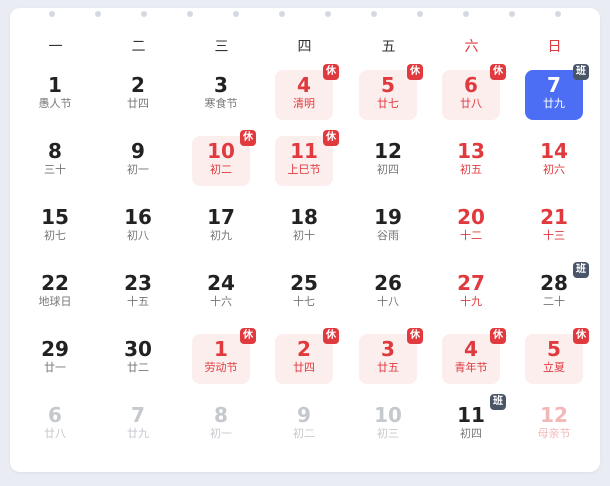 The width and height of the screenshot is (610, 486). What do you see at coordinates (388, 47) in the screenshot?
I see `weekday-label: 五` at bounding box center [388, 47].